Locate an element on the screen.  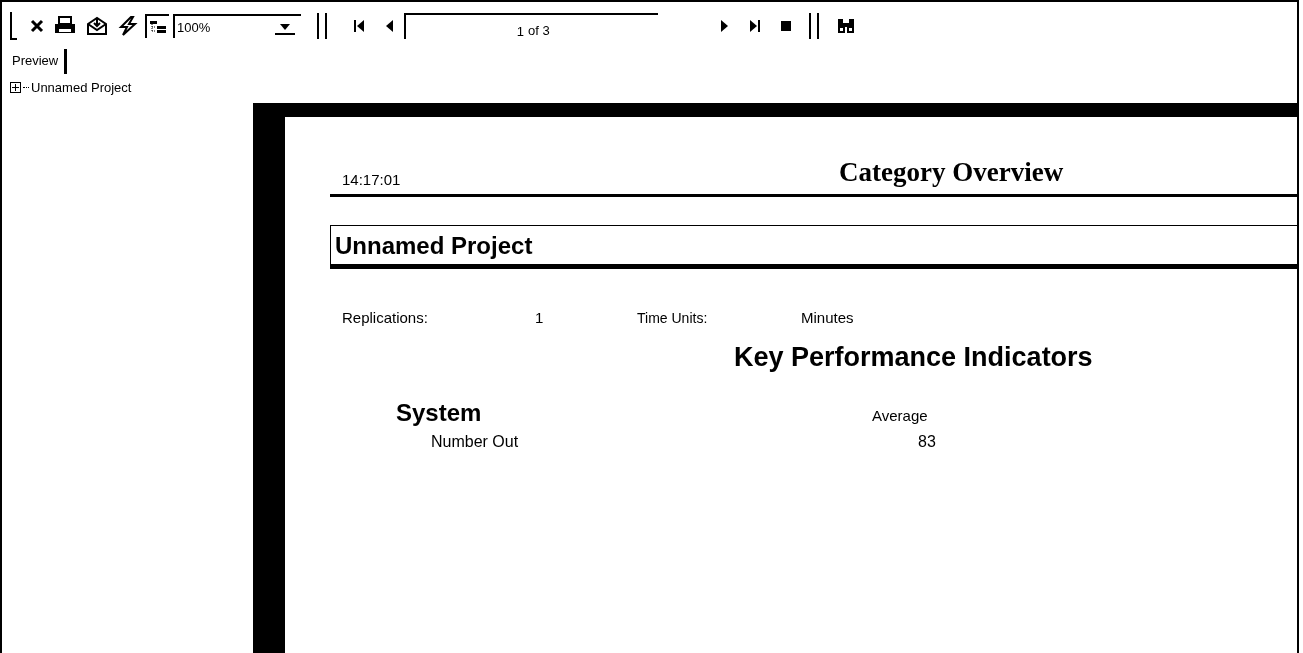
group-heading: System is located at coordinates (439, 413).